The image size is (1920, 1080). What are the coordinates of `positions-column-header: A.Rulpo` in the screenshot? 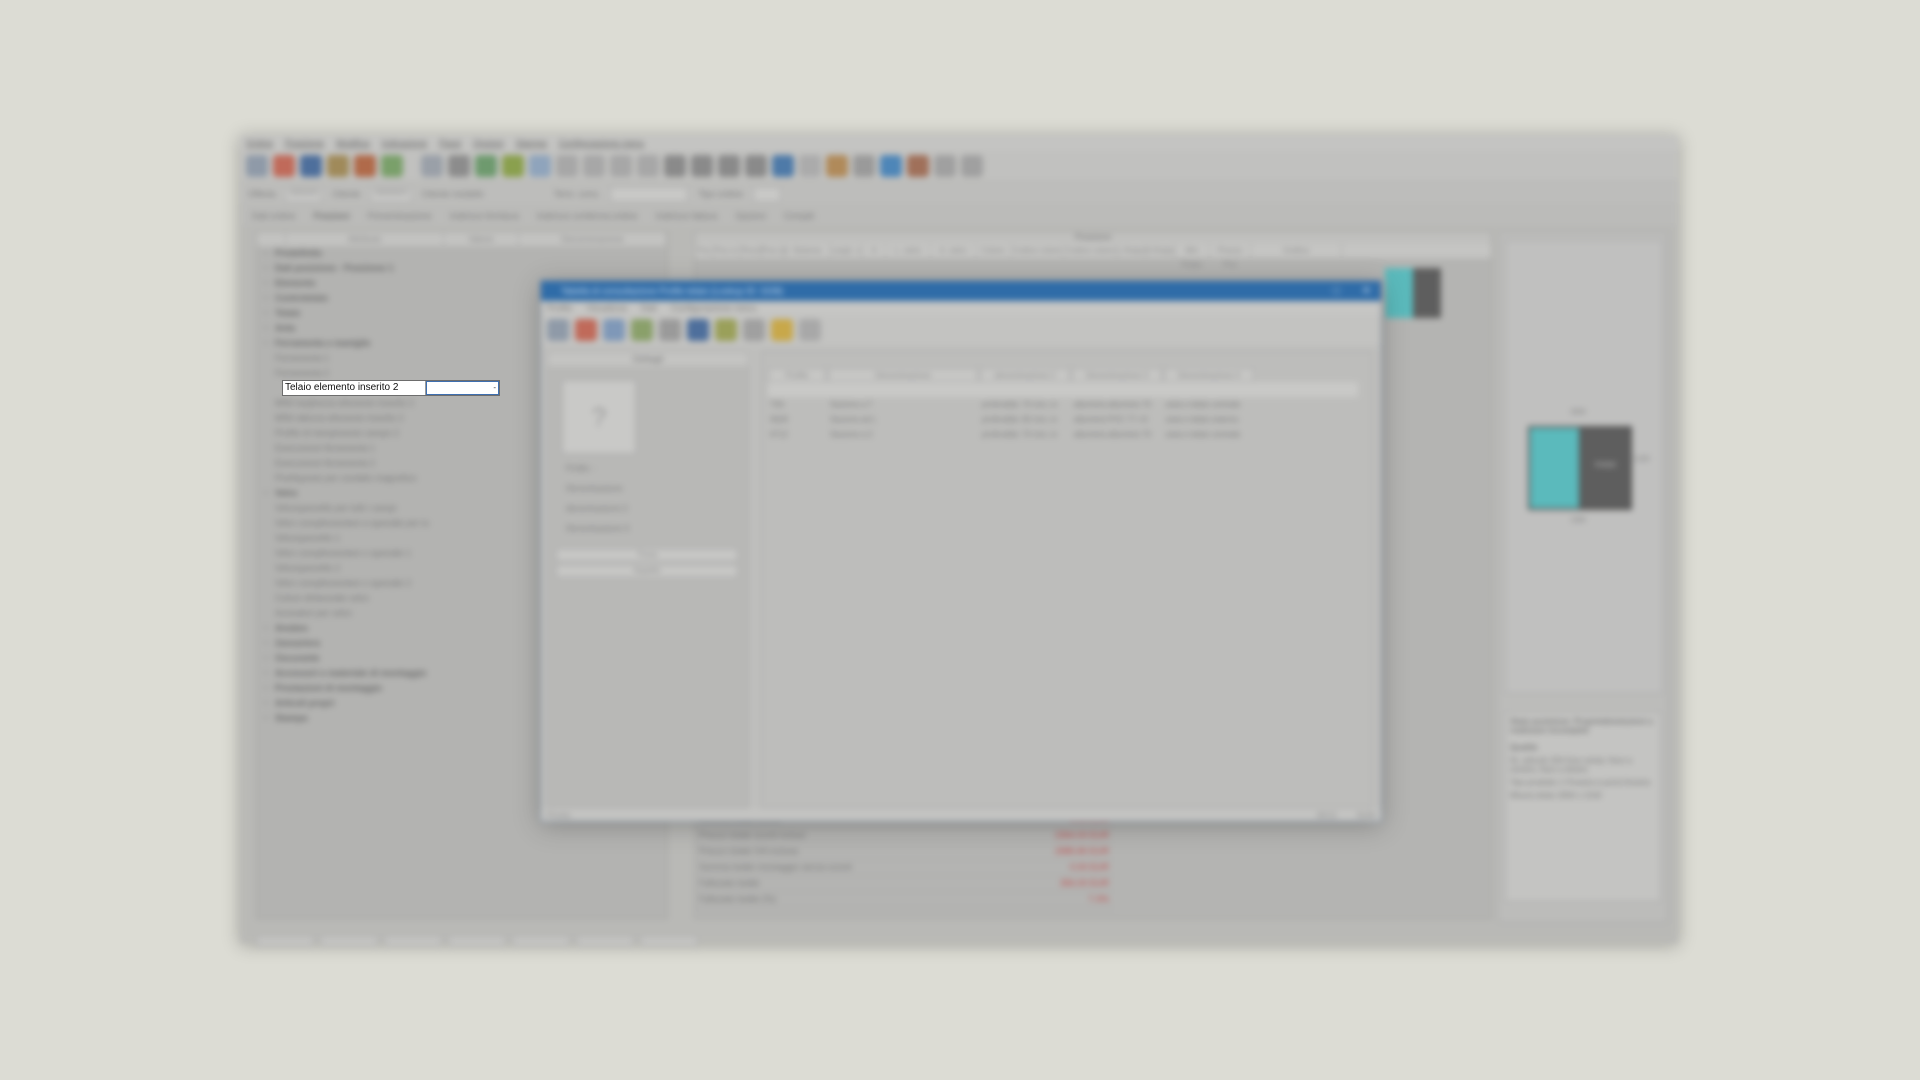 It's located at (1160, 251).